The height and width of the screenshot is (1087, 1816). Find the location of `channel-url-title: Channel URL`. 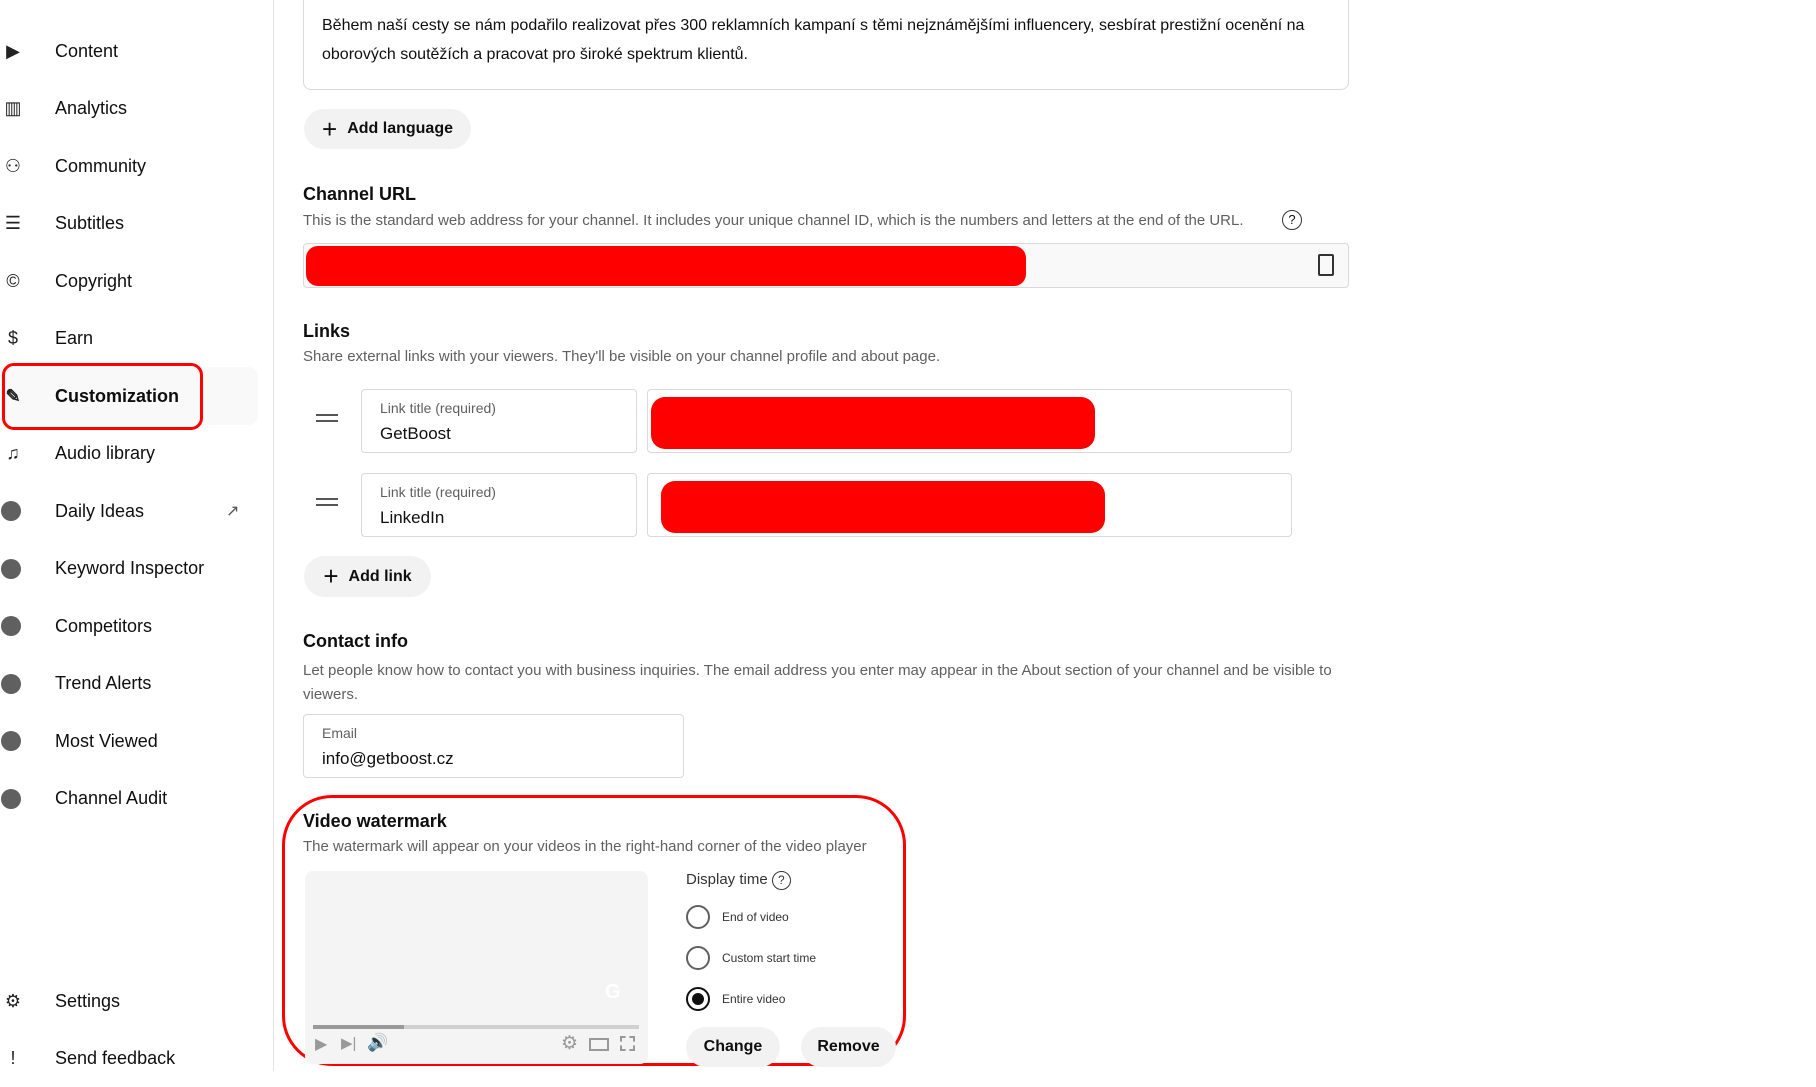

channel-url-title: Channel URL is located at coordinates (360, 194).